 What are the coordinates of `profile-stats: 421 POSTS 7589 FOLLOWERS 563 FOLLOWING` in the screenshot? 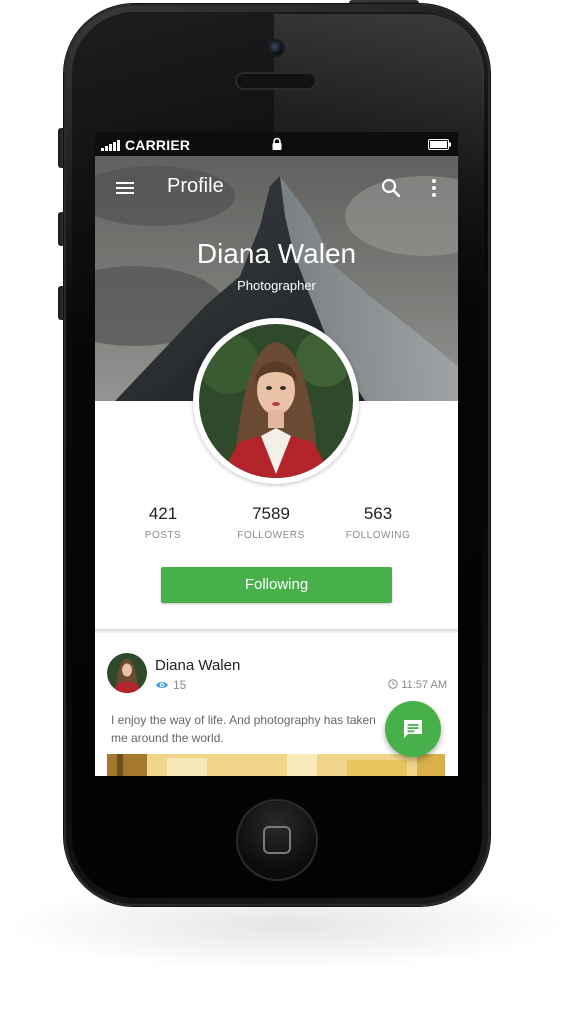 It's located at (276, 524).